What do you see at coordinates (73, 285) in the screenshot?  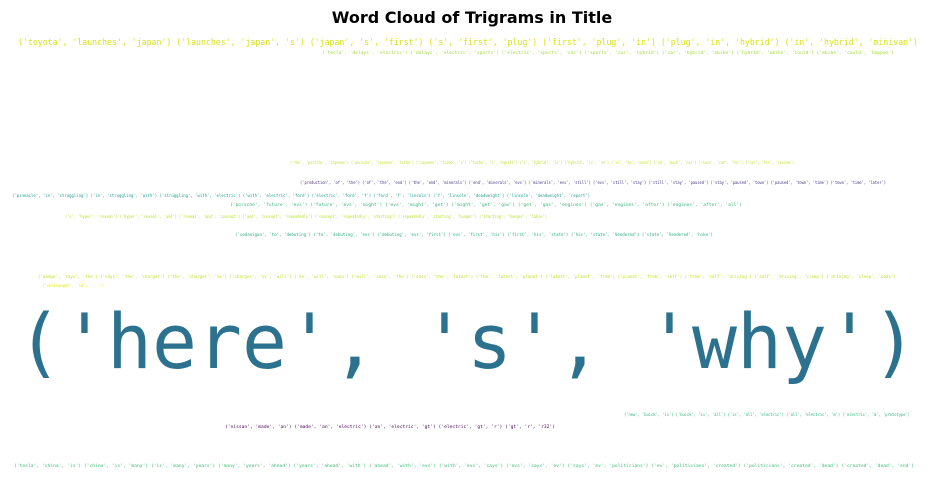 I see `cloud-word: ('volkswagen', 'id', '...')` at bounding box center [73, 285].